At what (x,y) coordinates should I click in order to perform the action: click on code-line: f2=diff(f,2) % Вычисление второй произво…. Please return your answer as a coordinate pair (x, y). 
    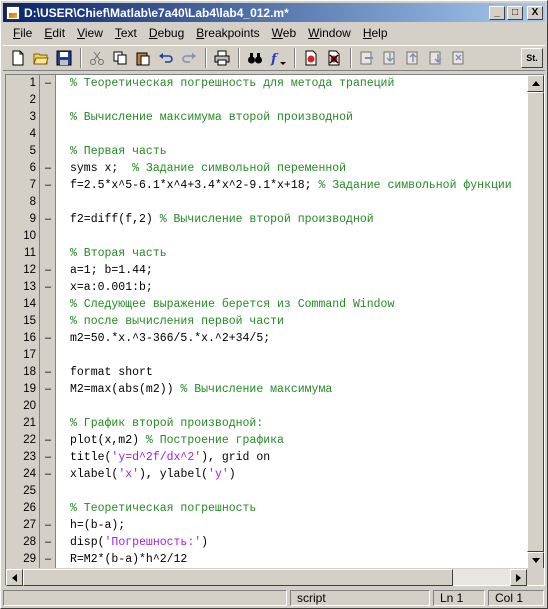
    Looking at the image, I should click on (292, 219).